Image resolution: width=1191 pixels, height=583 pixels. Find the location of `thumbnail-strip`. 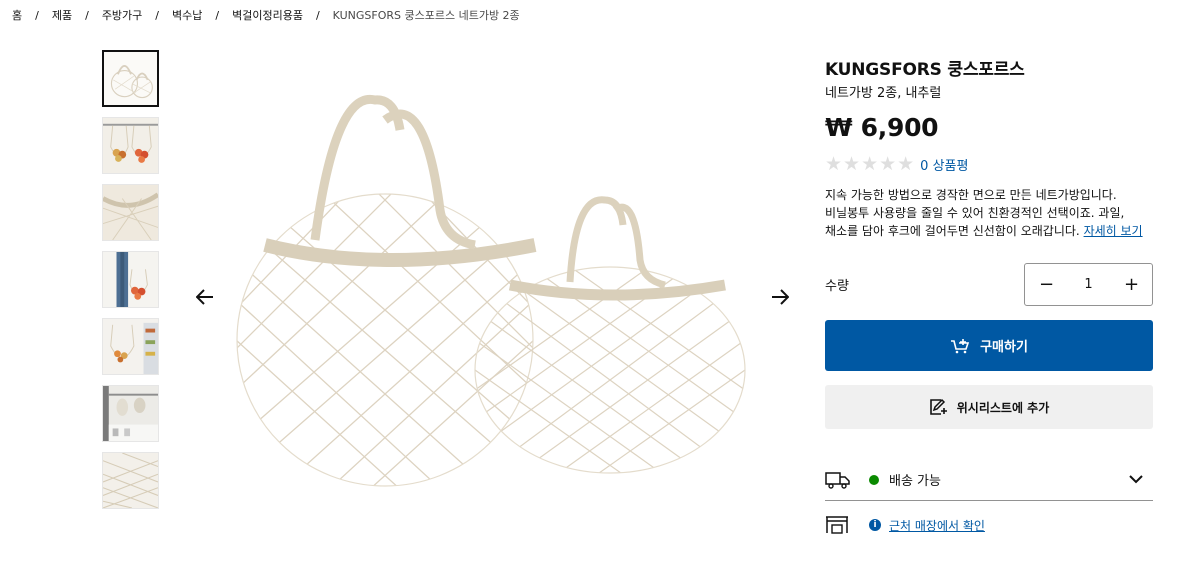

thumbnail-strip is located at coordinates (130, 284).